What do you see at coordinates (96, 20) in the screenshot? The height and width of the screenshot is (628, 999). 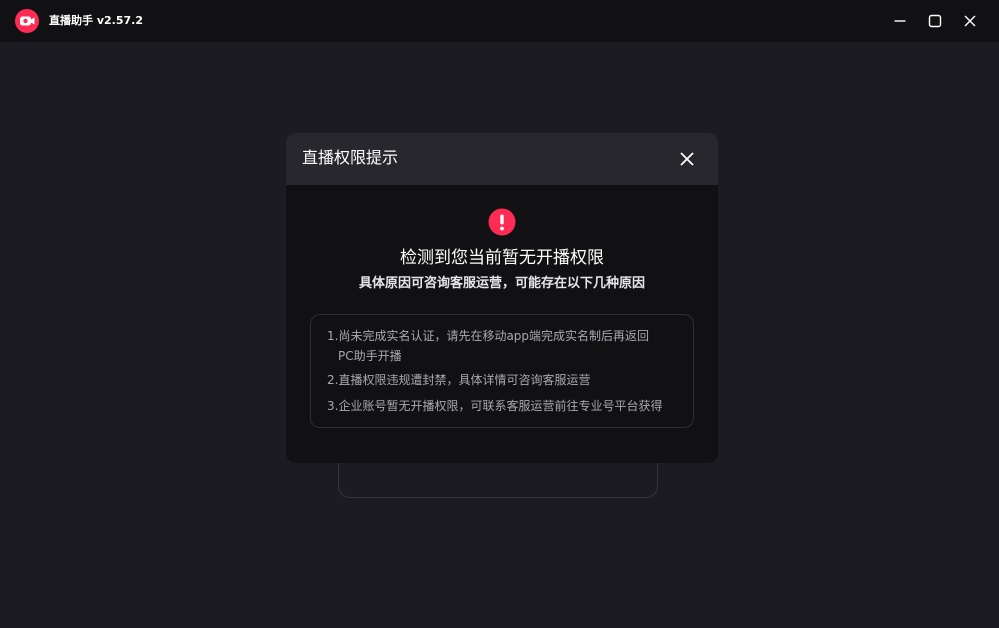 I see `app-title: 直播助手 v2.57.2` at bounding box center [96, 20].